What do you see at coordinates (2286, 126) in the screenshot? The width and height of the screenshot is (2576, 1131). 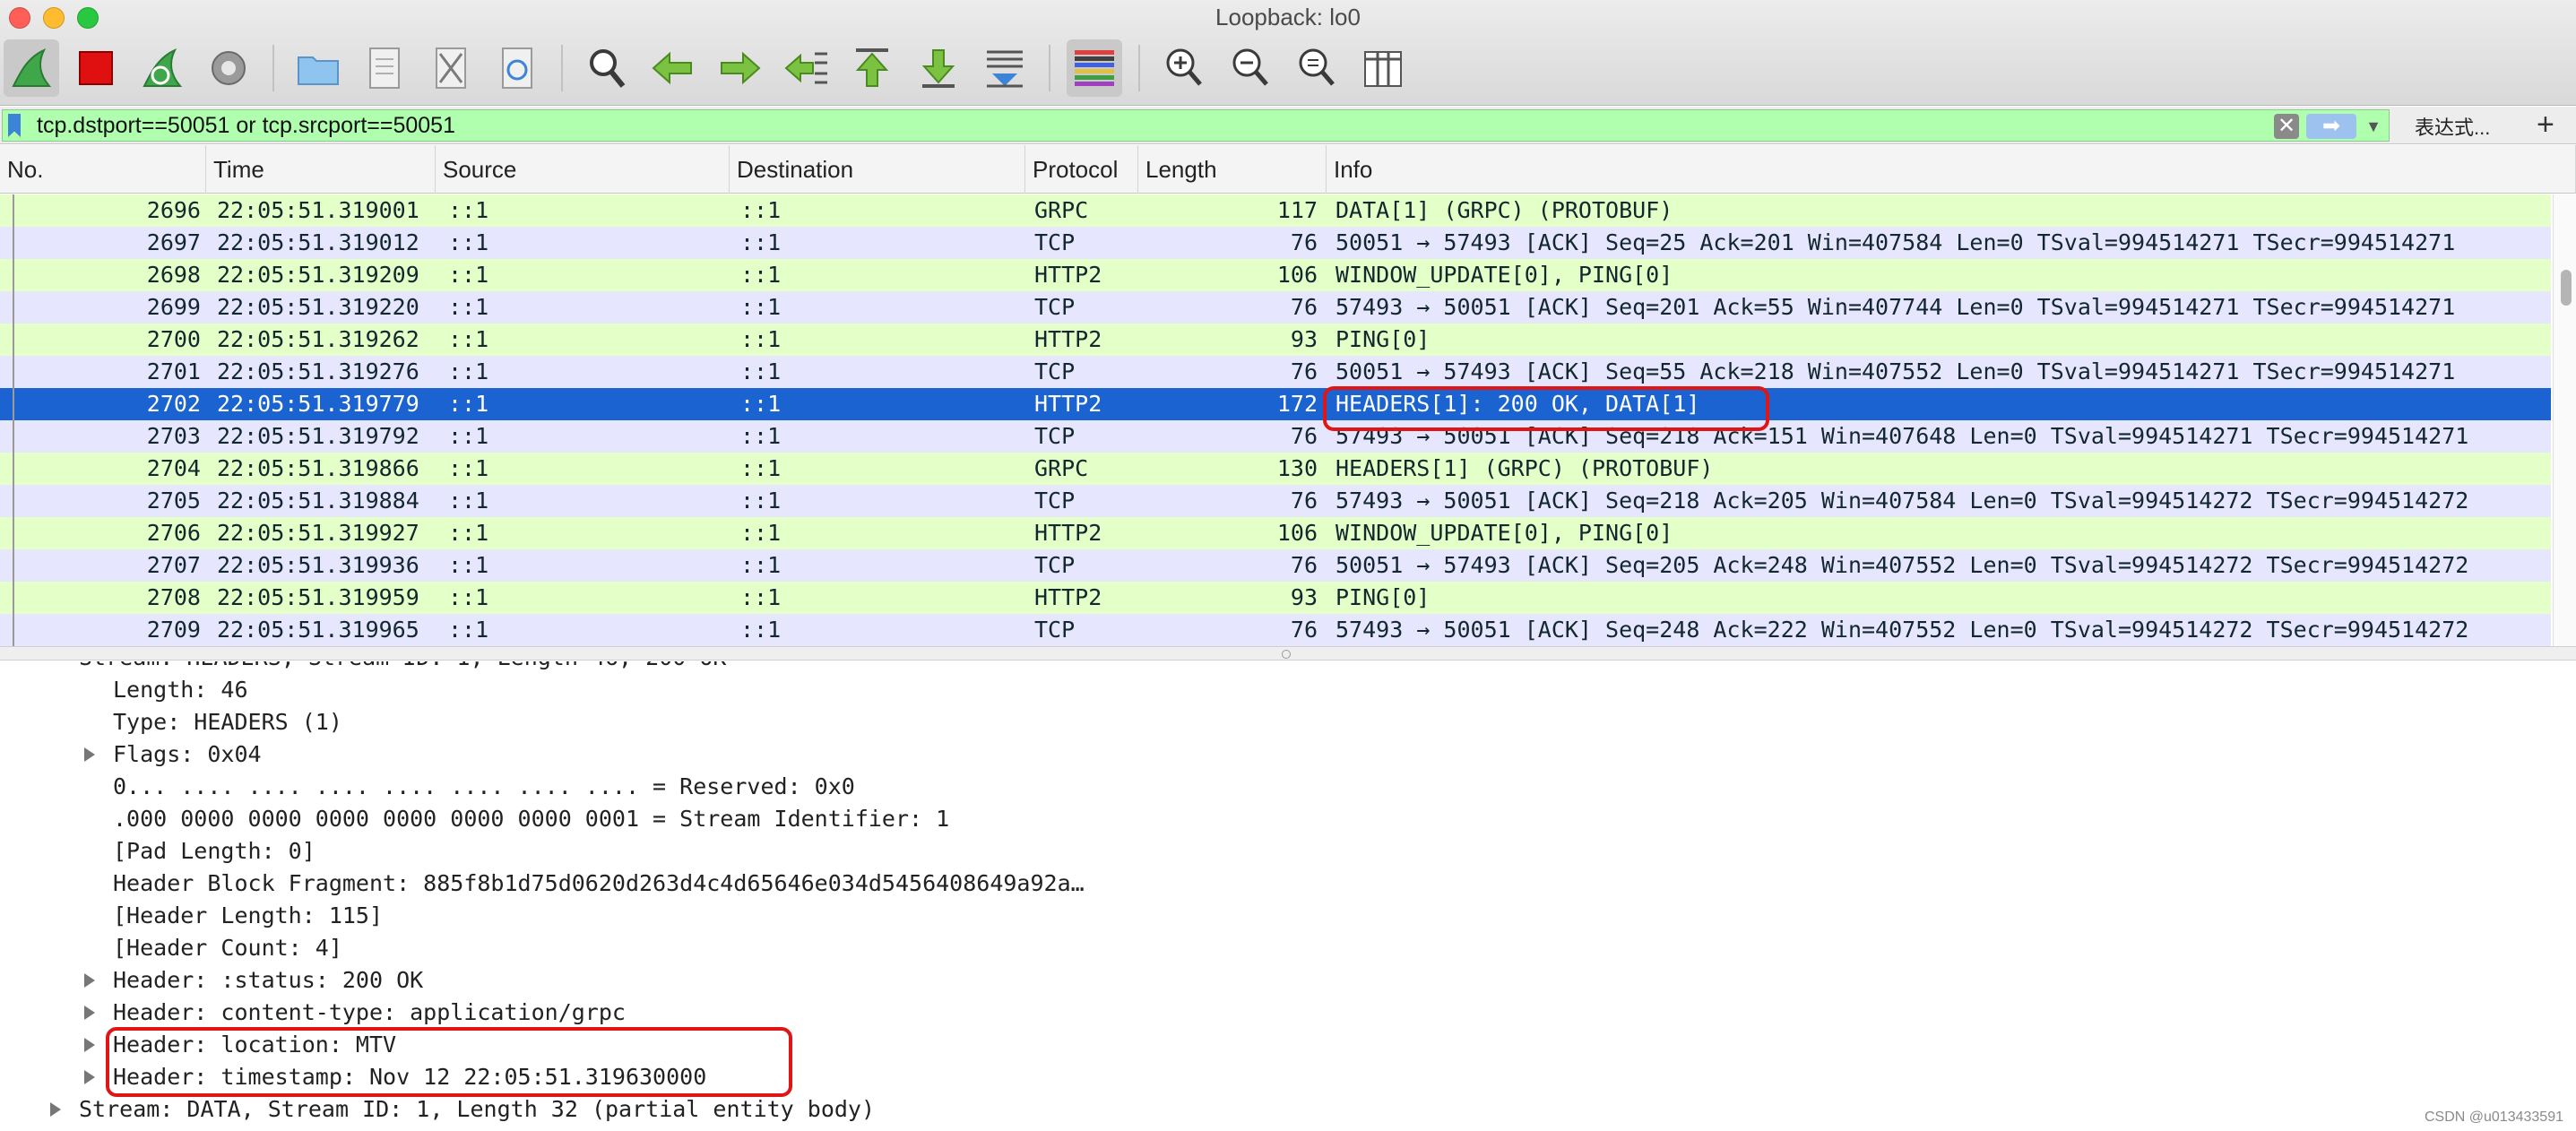 I see `clear-filter-icon: ✕` at bounding box center [2286, 126].